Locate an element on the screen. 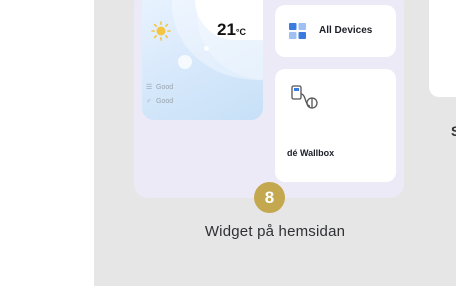 Image resolution: width=456 pixels, height=286 pixels. step-caption: Widget på hemsidan is located at coordinates (275, 231).